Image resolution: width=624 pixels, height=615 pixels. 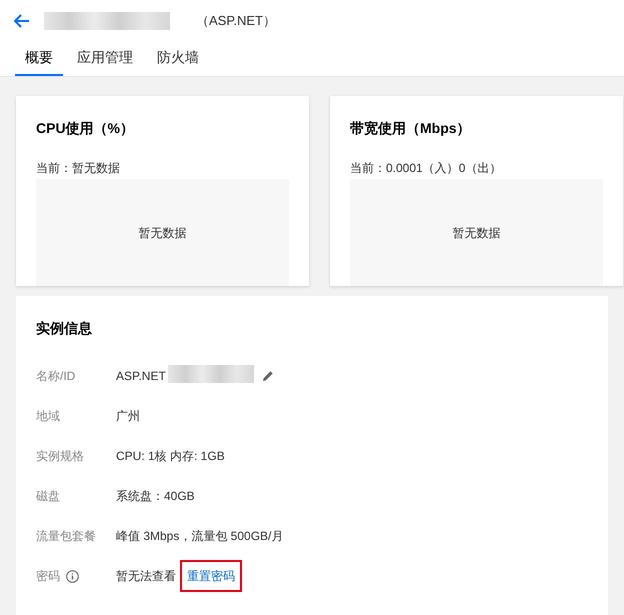 What do you see at coordinates (72, 576) in the screenshot?
I see `info-icon` at bounding box center [72, 576].